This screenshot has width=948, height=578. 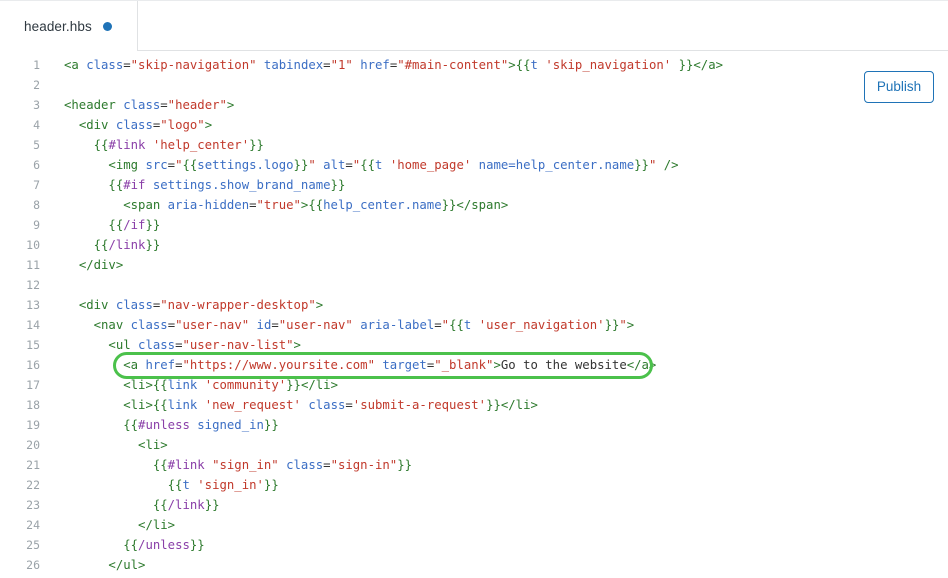 I want to click on code-line: 7 {{#if settings.show_brand_name}}, so click(x=474, y=185).